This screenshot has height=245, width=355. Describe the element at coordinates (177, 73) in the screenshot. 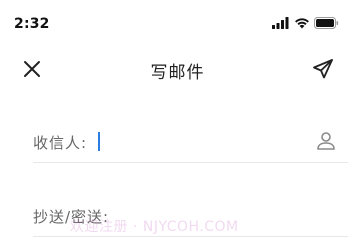

I see `page-title: 写邮件` at that location.